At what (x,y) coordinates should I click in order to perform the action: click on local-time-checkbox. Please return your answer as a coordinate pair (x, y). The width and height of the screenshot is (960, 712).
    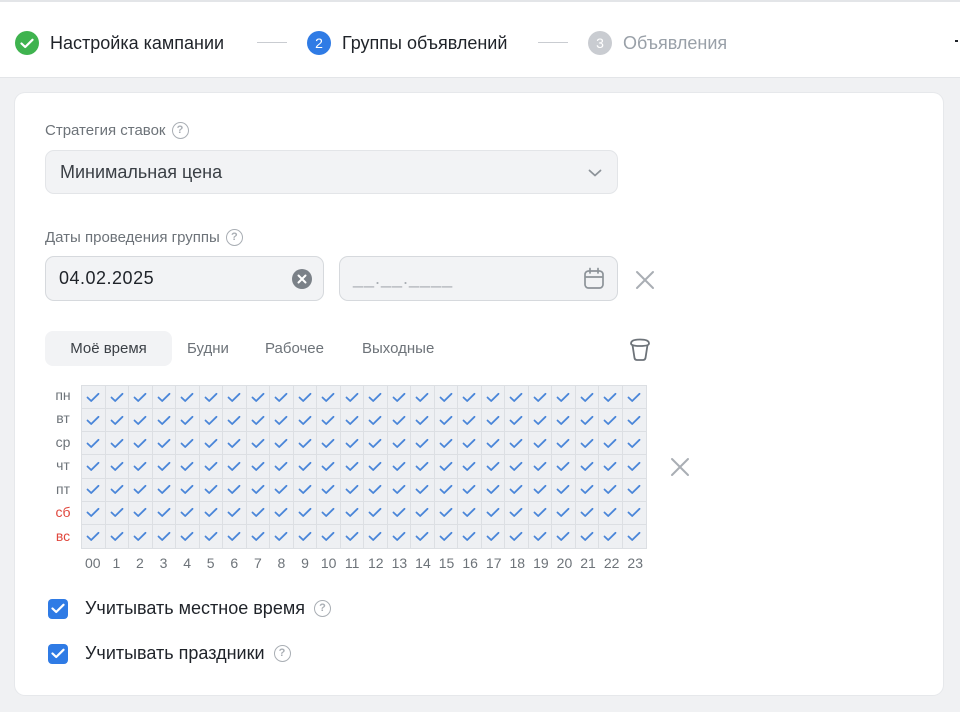
    Looking at the image, I should click on (58, 608).